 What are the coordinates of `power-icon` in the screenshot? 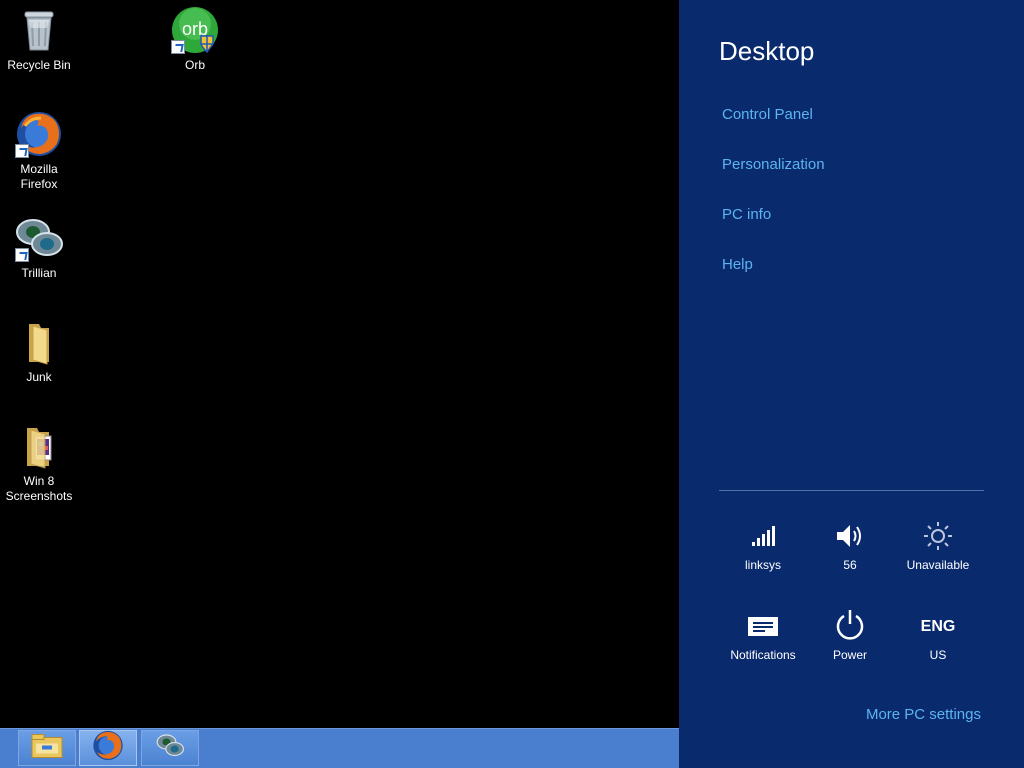 It's located at (850, 626).